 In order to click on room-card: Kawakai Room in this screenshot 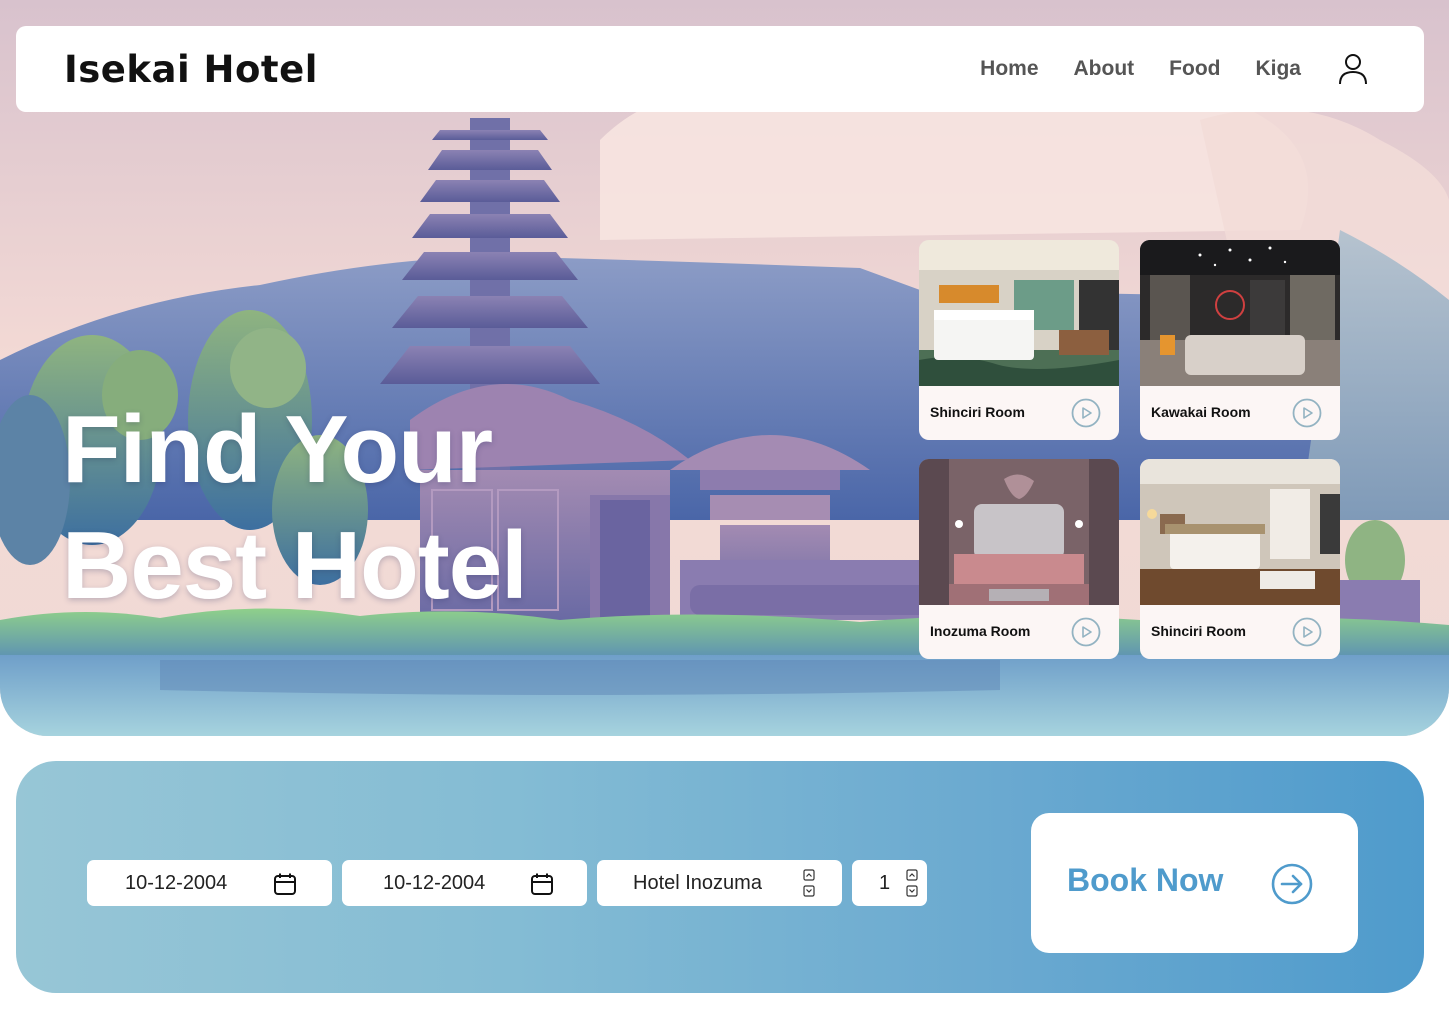, I will do `click(1240, 340)`.